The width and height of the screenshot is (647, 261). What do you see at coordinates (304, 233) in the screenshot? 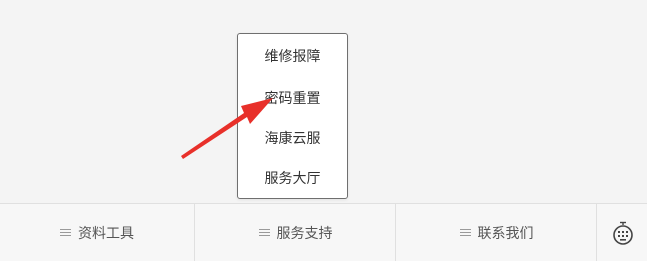
I see `tab-label: 服务支持` at bounding box center [304, 233].